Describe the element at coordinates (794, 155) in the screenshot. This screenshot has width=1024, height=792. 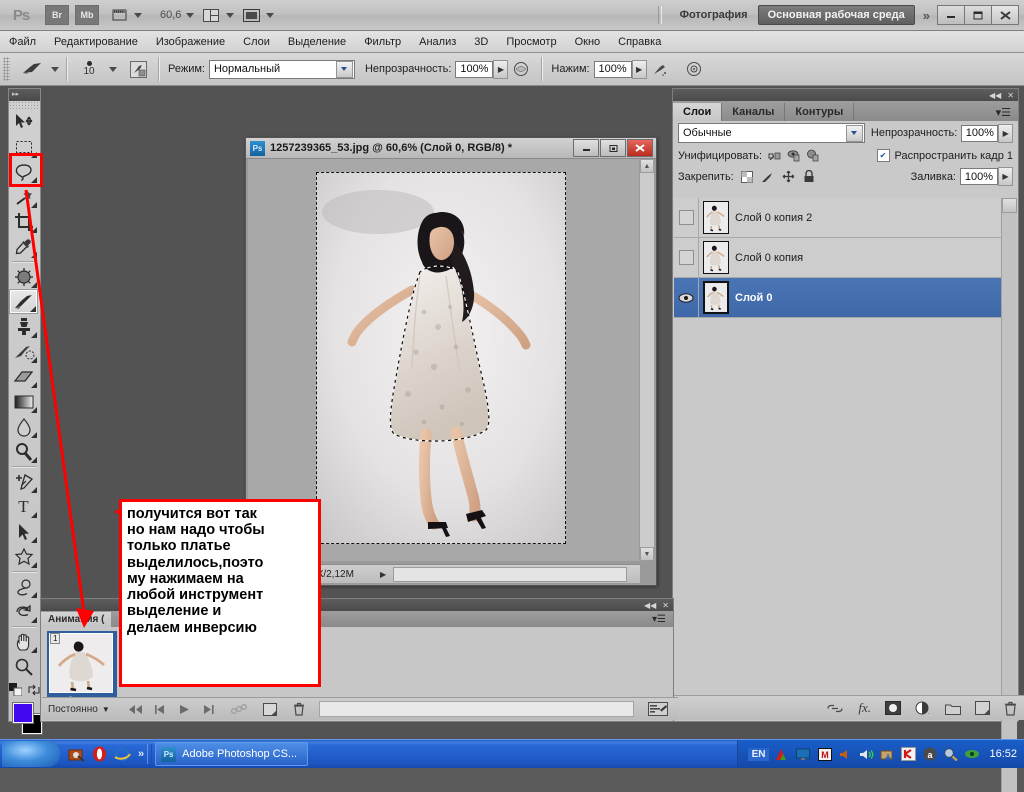
I see `unify-visibility-icon` at that location.